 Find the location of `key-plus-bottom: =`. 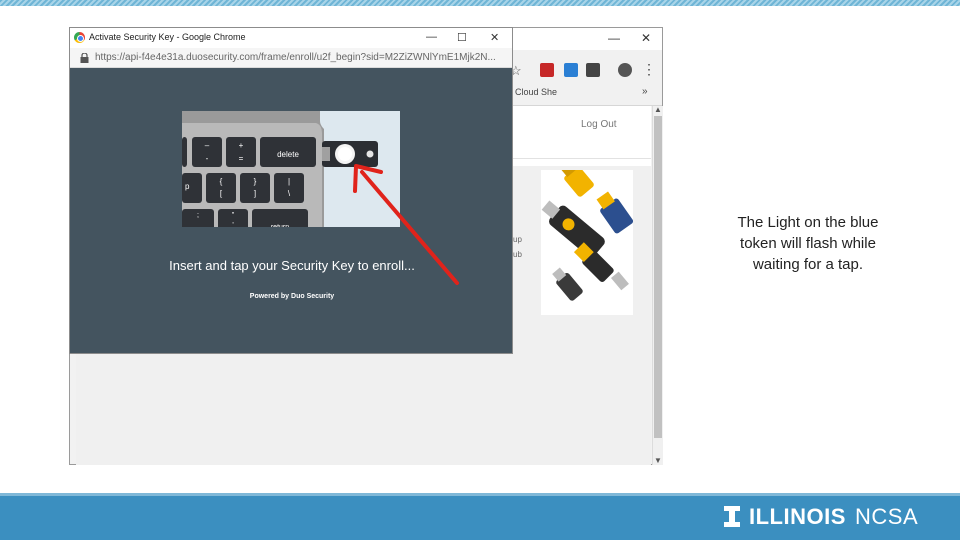

key-plus-bottom: = is located at coordinates (241, 158).